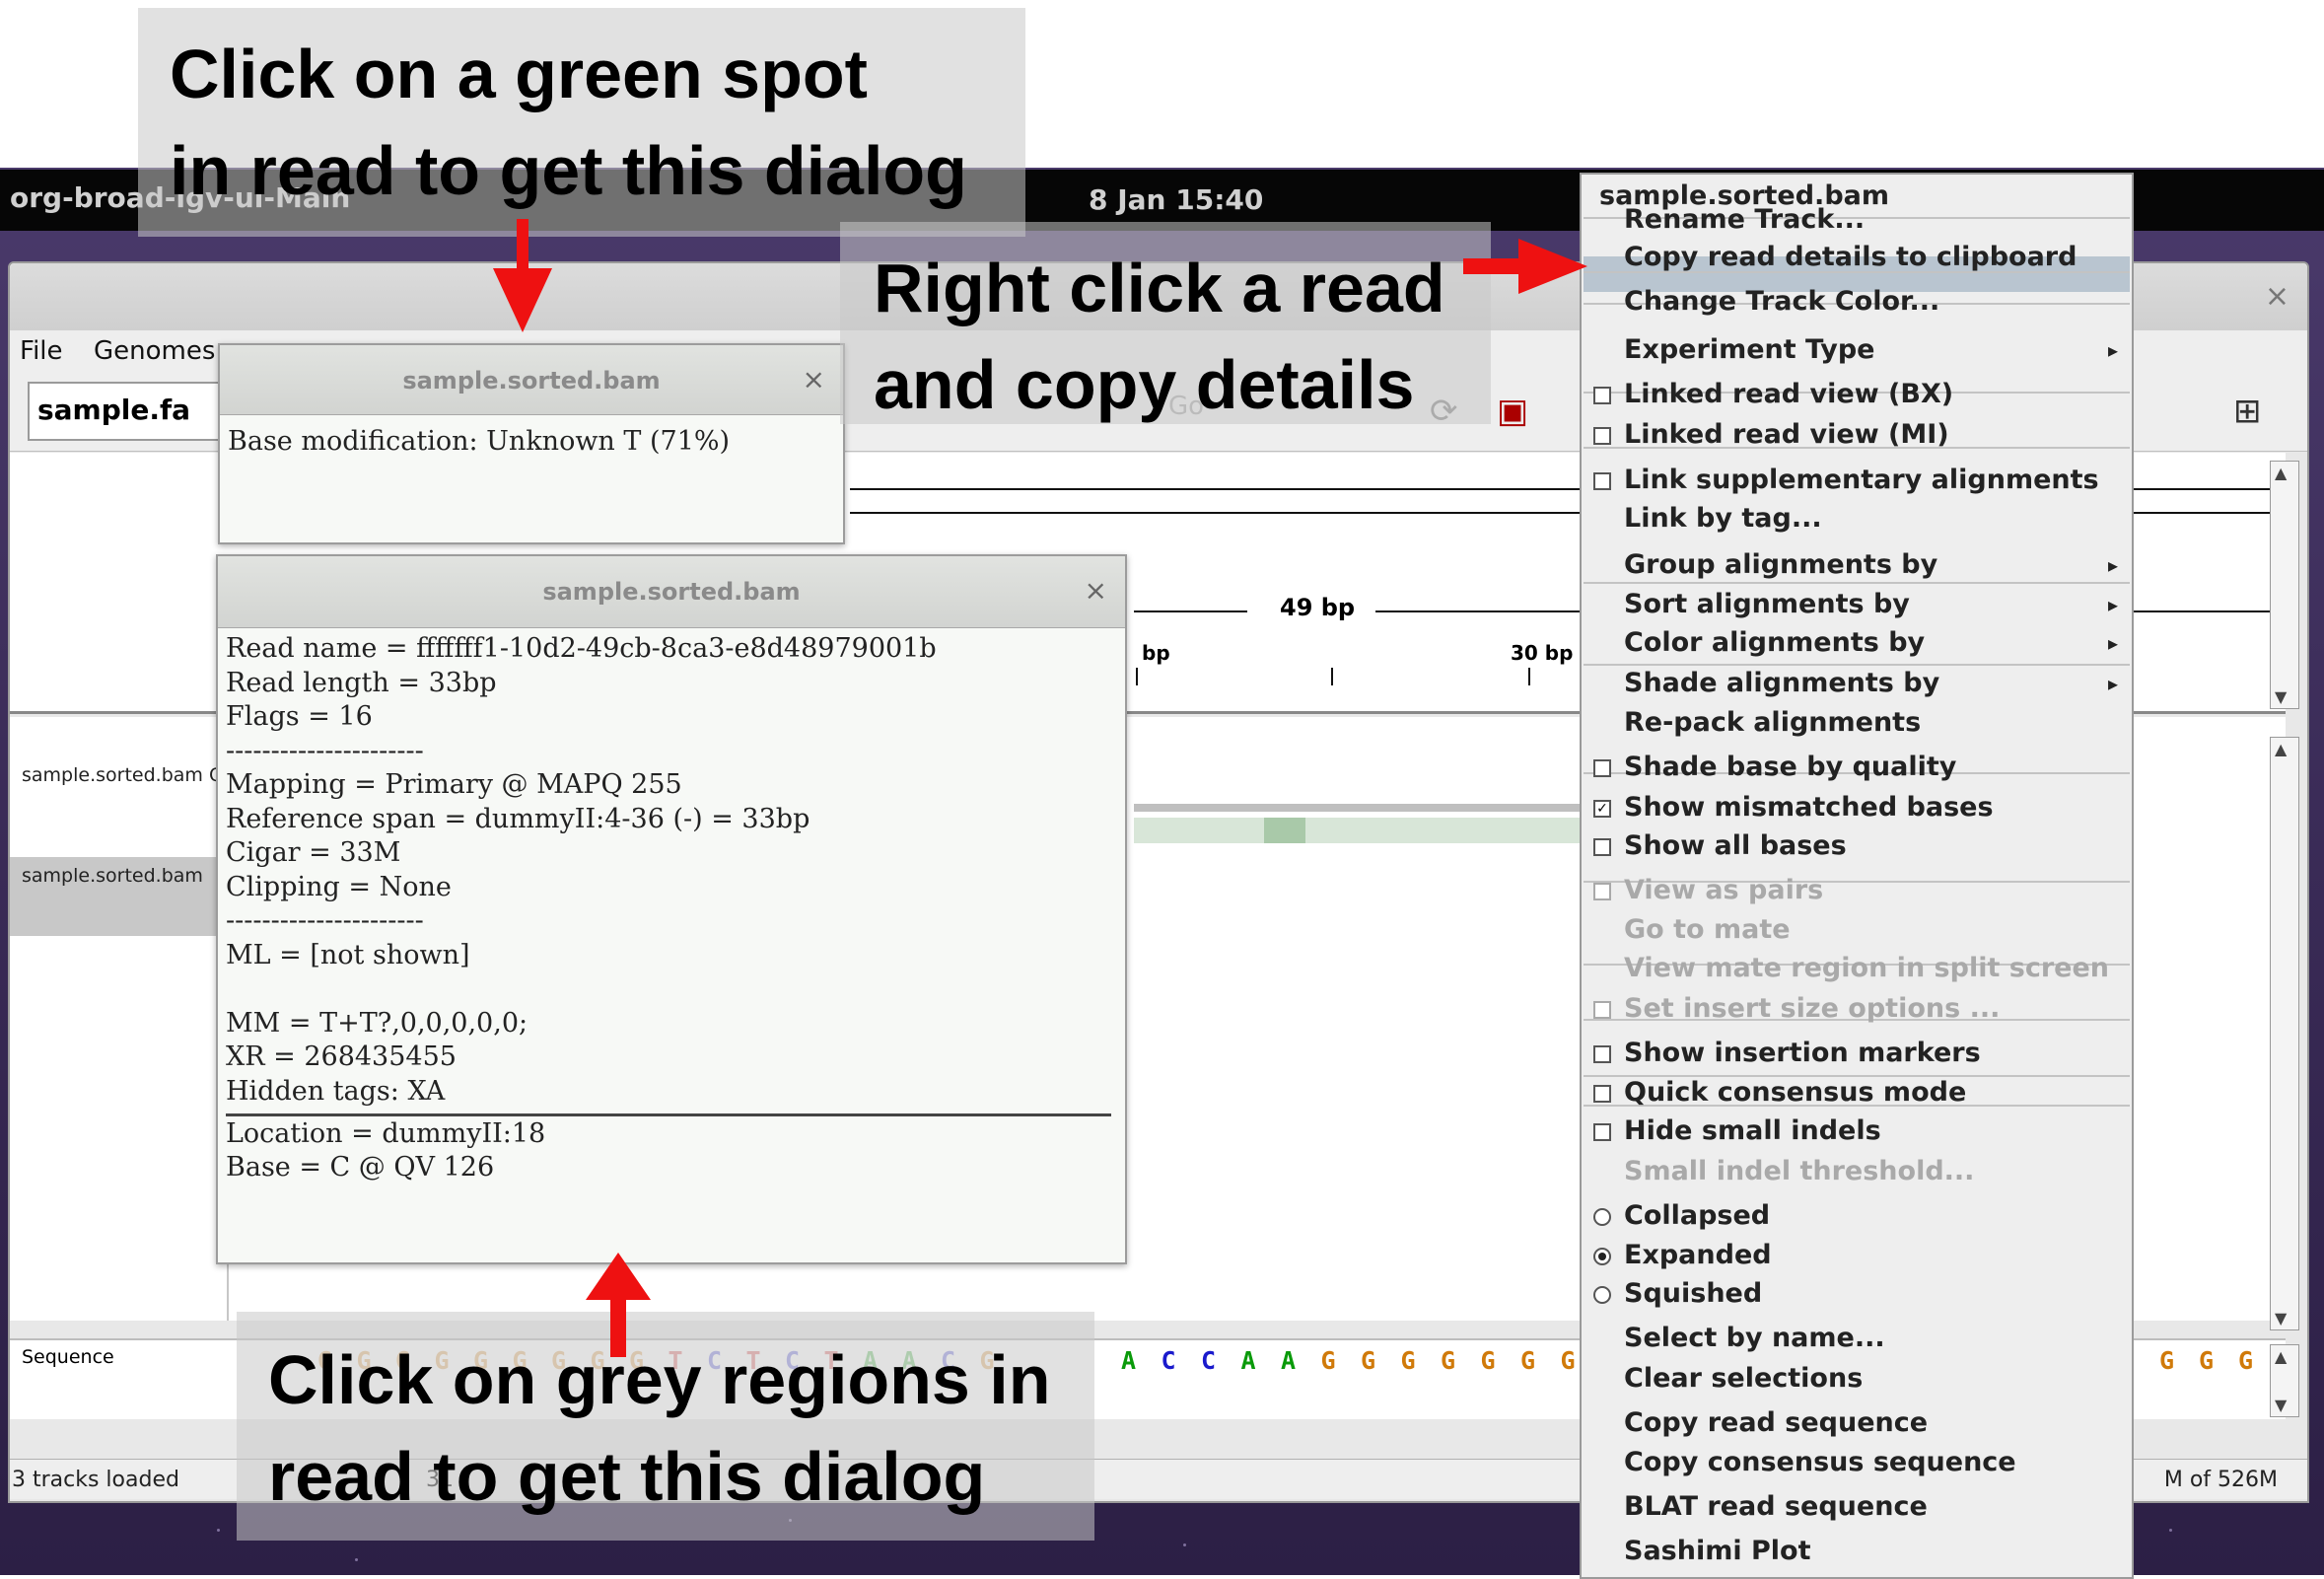 The width and height of the screenshot is (2324, 1579). Describe the element at coordinates (1820, 1462) in the screenshot. I see `menu-item: Copy consensus sequence` at that location.